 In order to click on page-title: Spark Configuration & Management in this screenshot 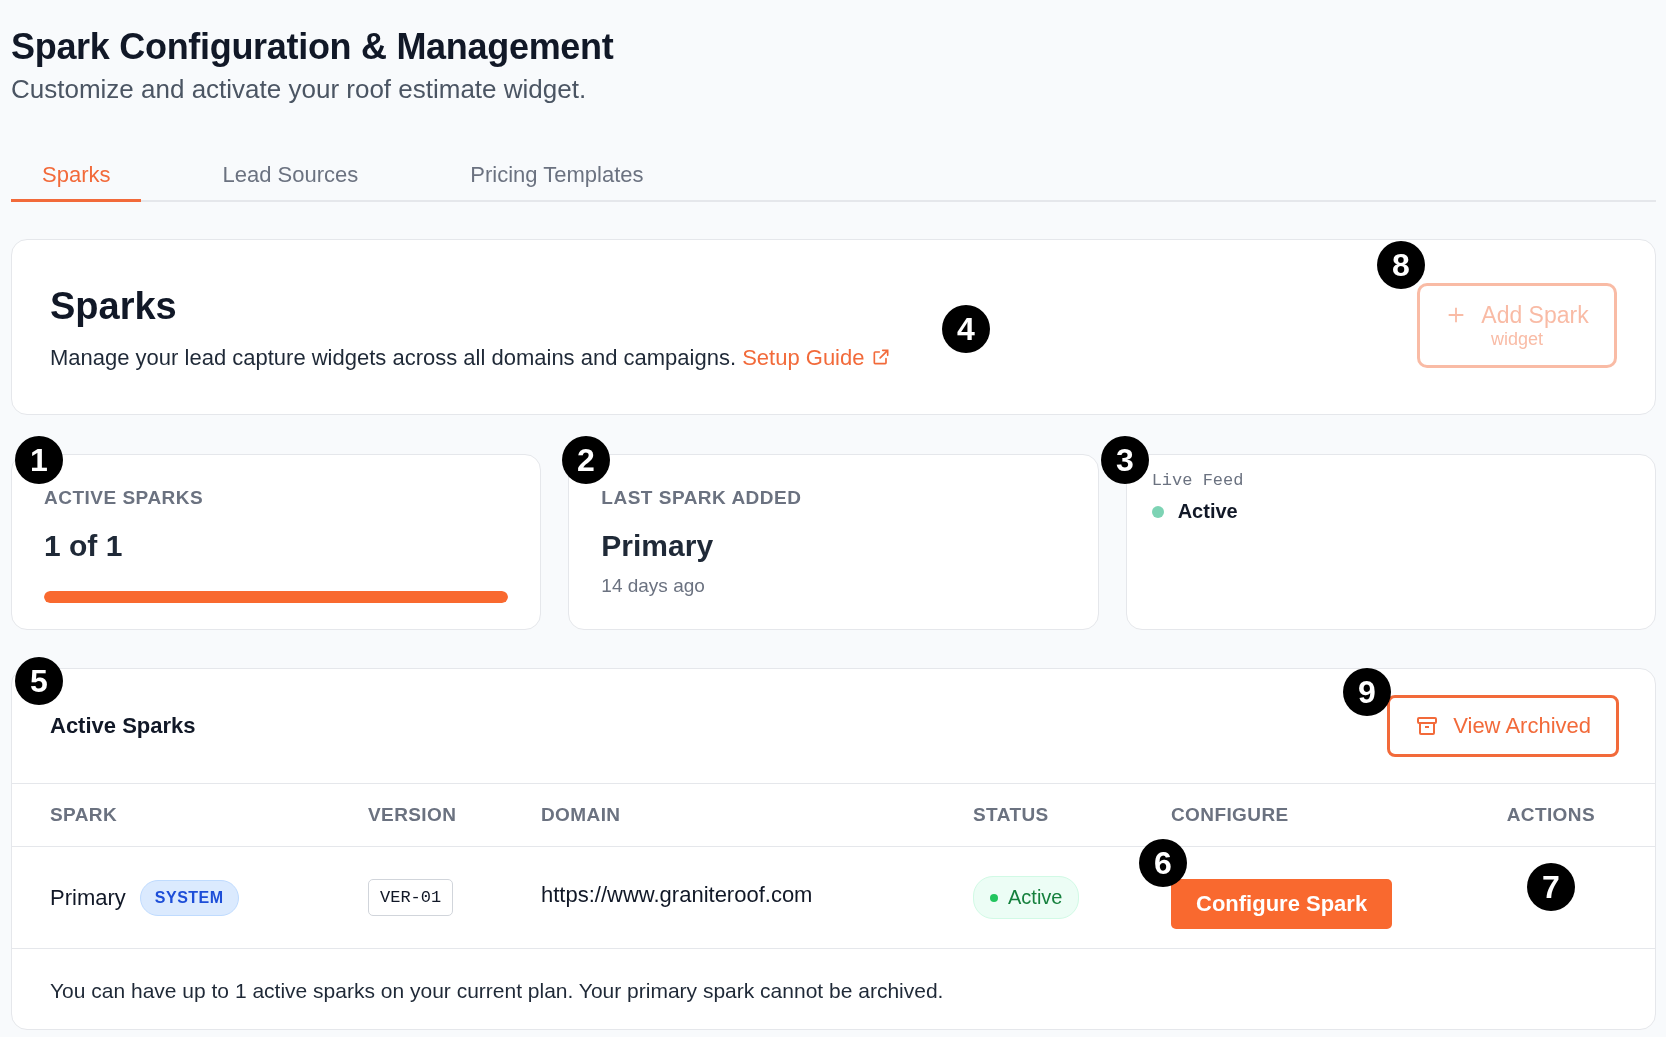, I will do `click(313, 47)`.